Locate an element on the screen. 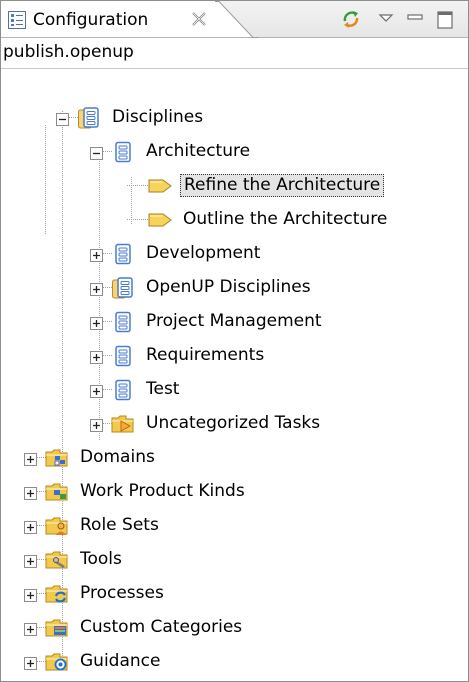 The width and height of the screenshot is (469, 682). tree-item-outline-the-architecture: Outline the Architecture is located at coordinates (294, 220).